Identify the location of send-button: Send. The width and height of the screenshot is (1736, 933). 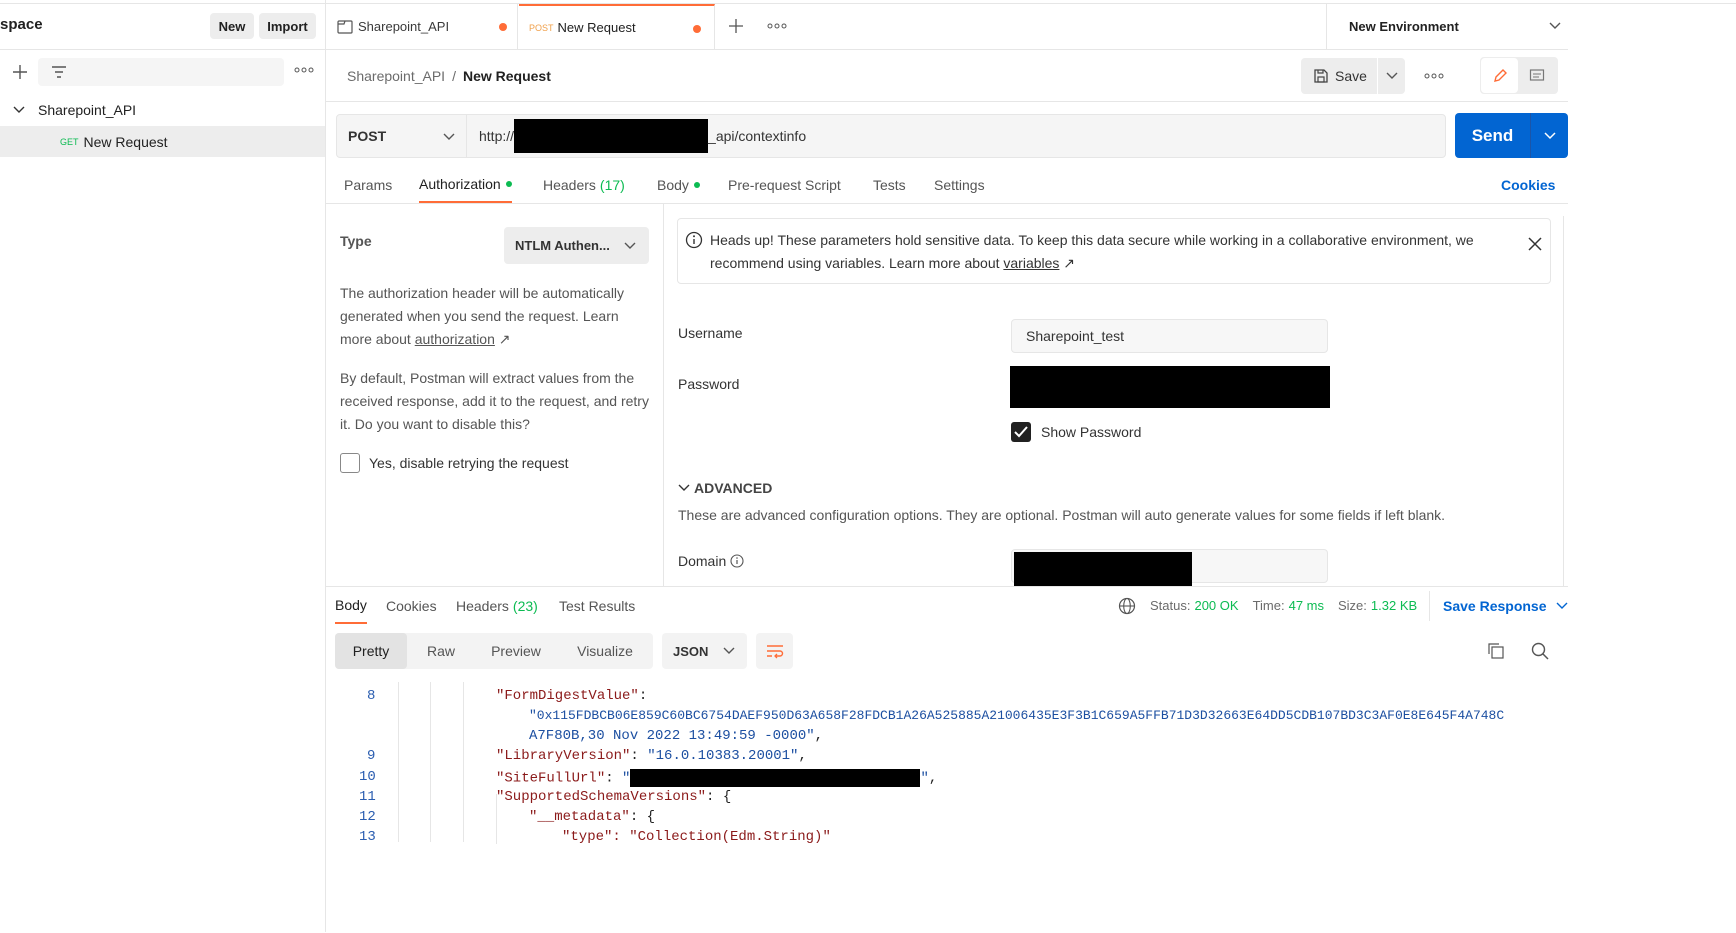
(1492, 135).